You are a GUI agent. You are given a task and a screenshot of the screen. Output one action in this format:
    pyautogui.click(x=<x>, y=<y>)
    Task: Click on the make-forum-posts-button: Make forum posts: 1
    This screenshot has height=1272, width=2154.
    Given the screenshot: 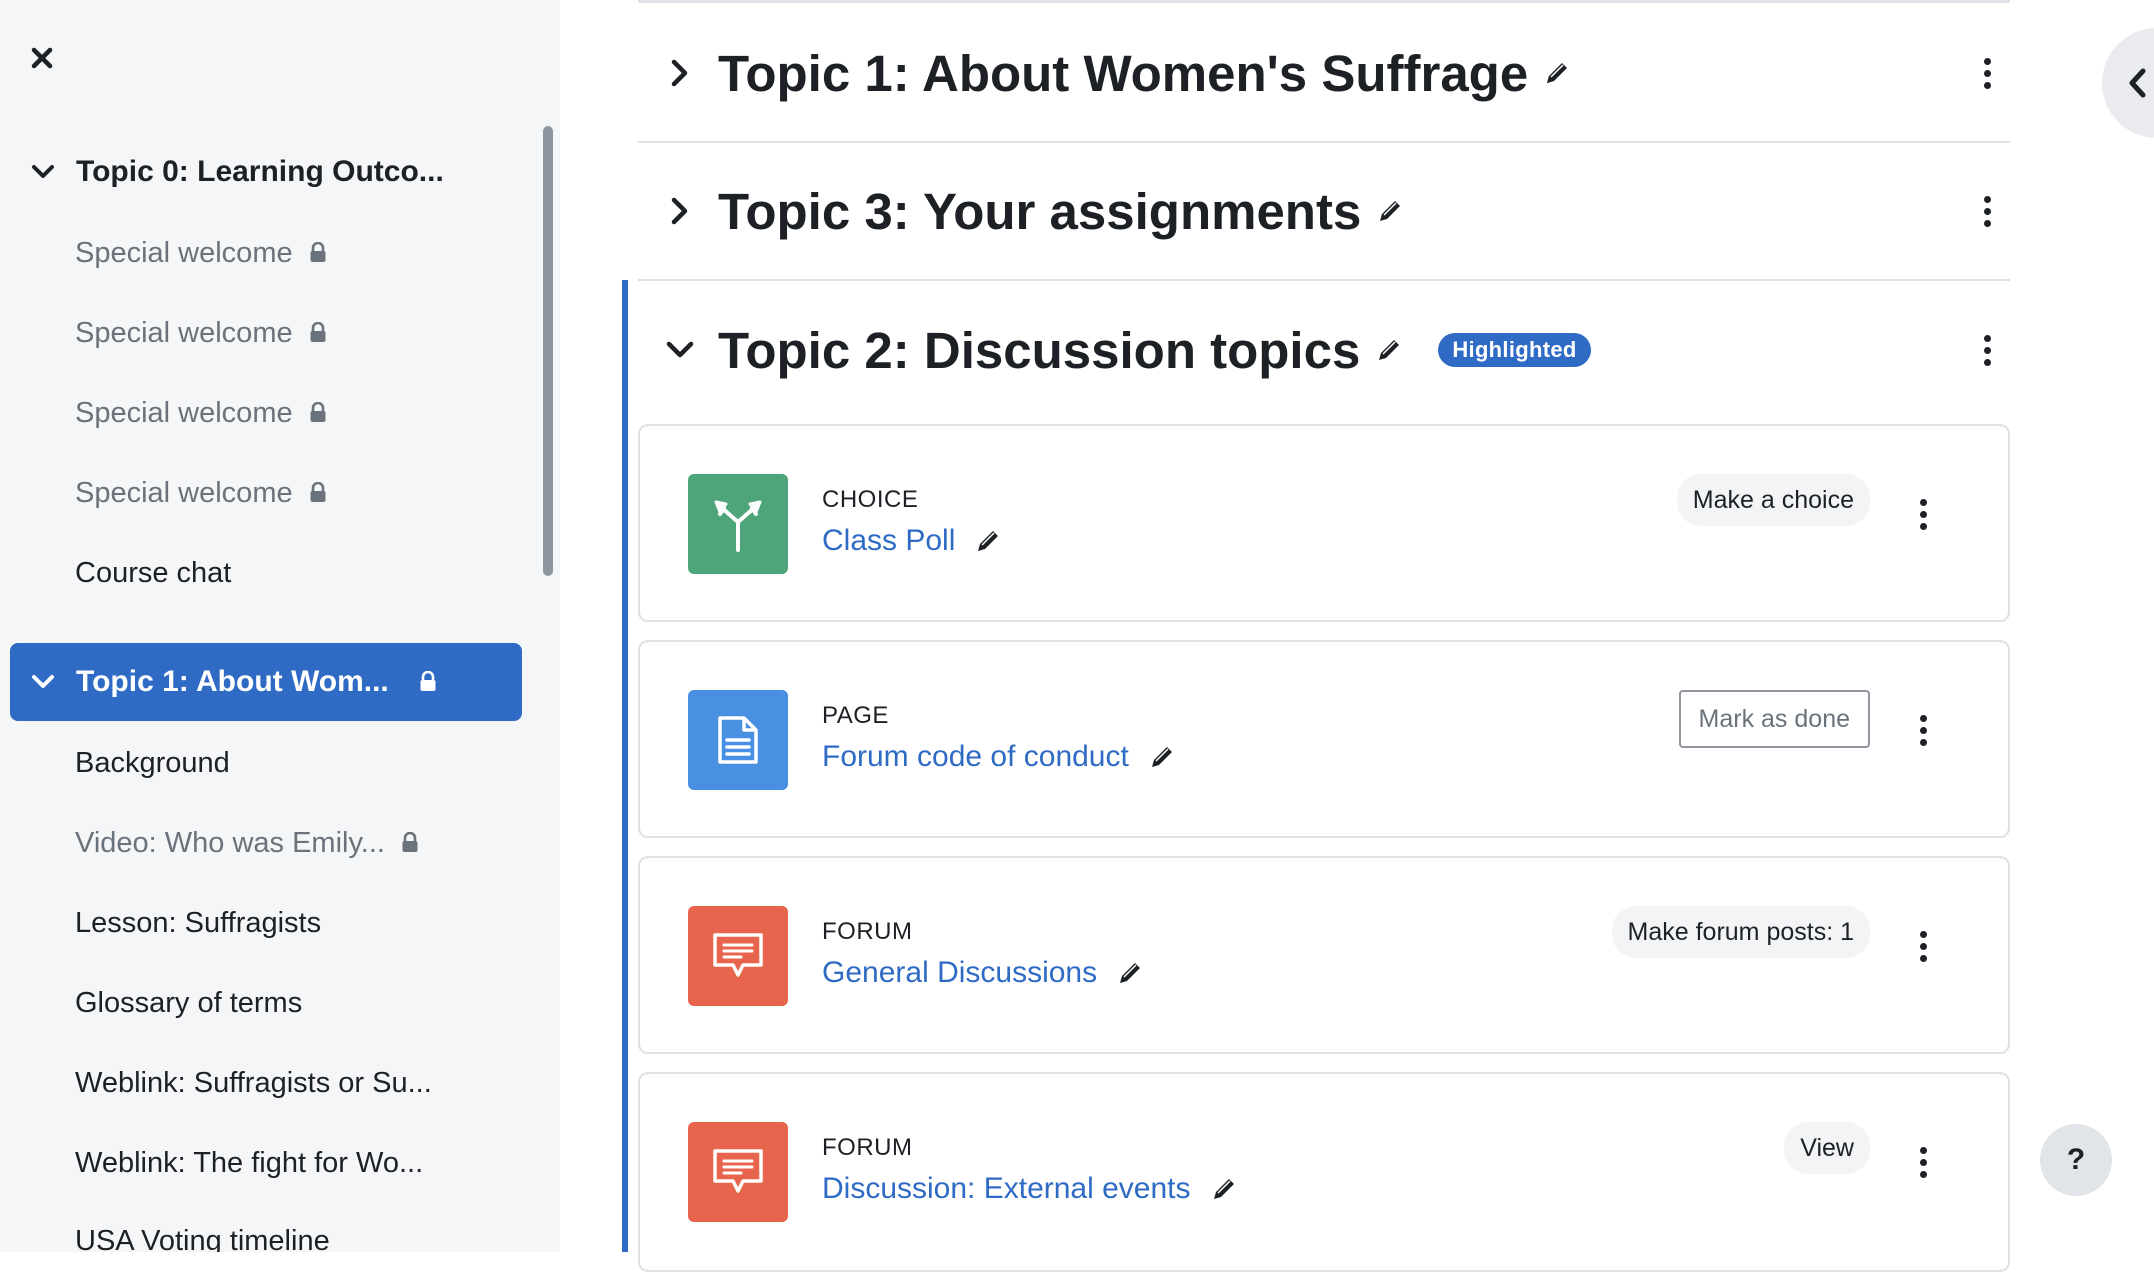 What is the action you would take?
    pyautogui.click(x=1740, y=932)
    